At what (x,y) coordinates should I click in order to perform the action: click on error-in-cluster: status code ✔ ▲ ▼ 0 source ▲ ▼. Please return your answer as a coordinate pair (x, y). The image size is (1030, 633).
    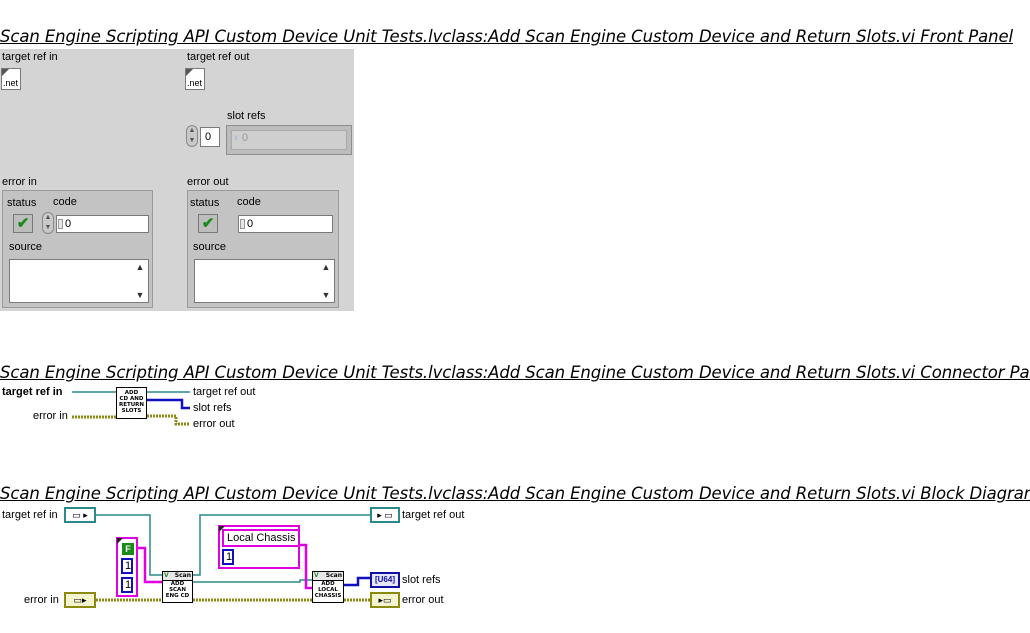
    Looking at the image, I should click on (77, 249).